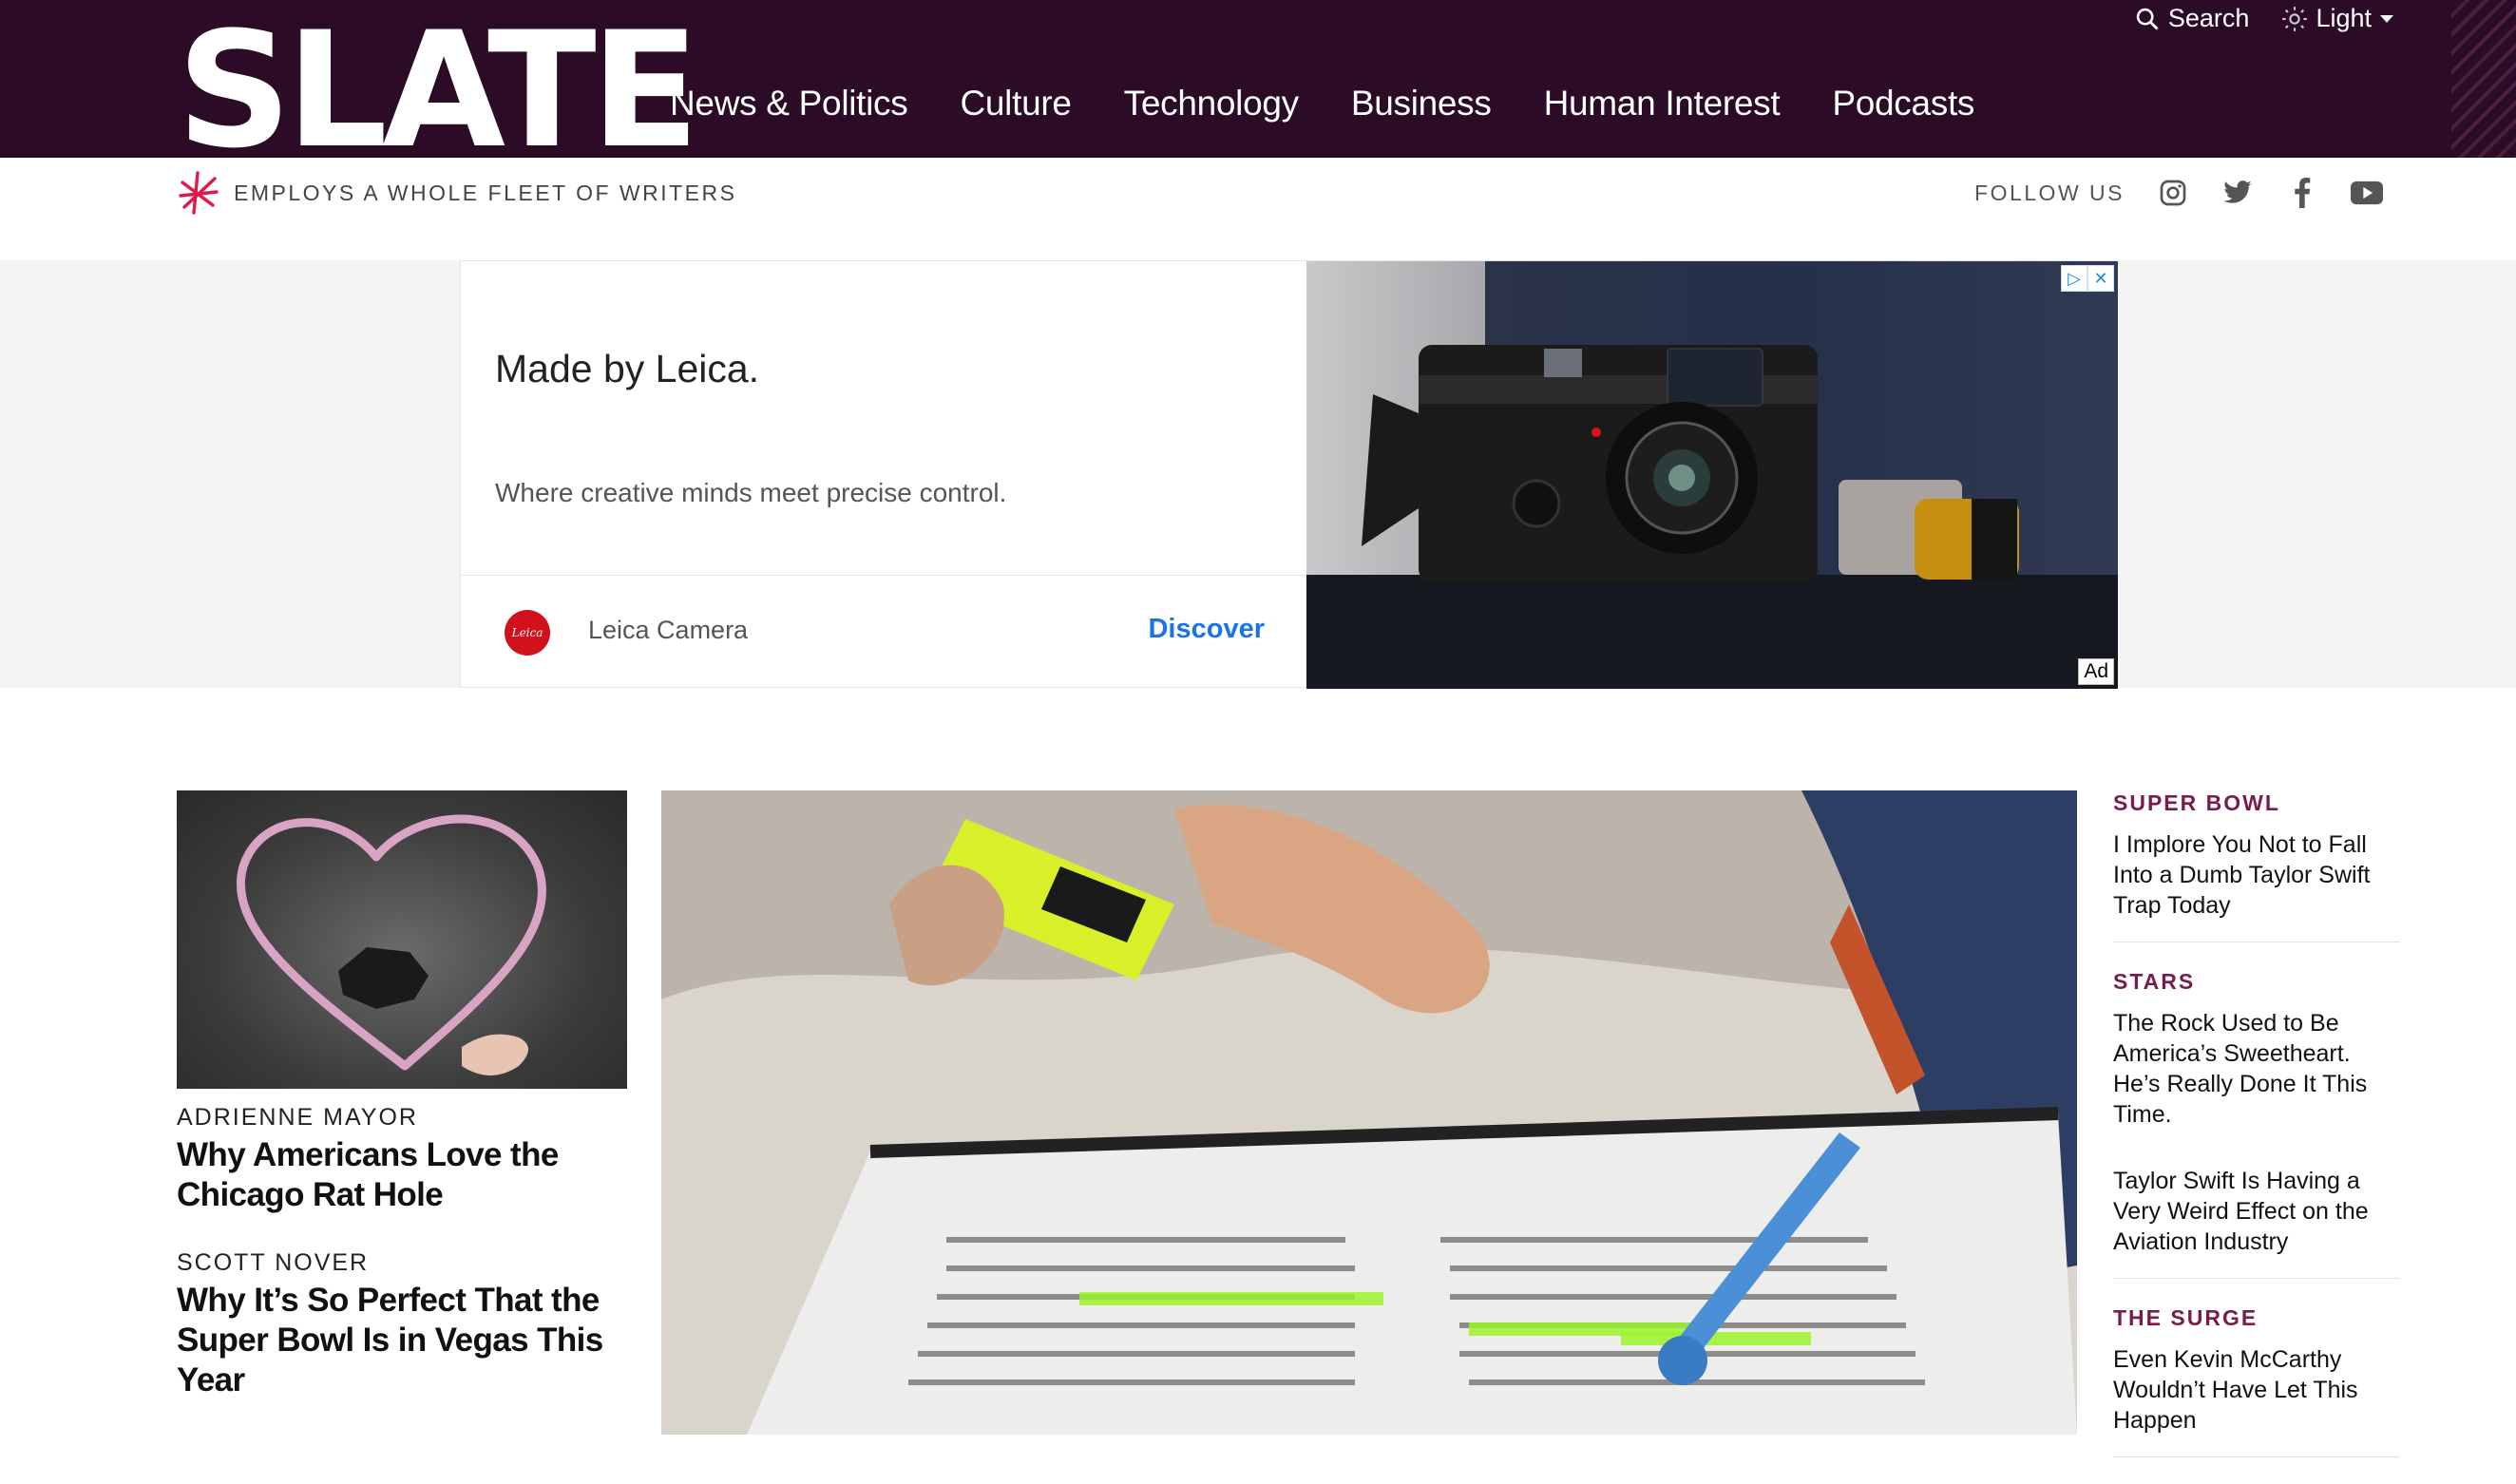  What do you see at coordinates (789, 104) in the screenshot?
I see `nav-news-politics: News & Politics` at bounding box center [789, 104].